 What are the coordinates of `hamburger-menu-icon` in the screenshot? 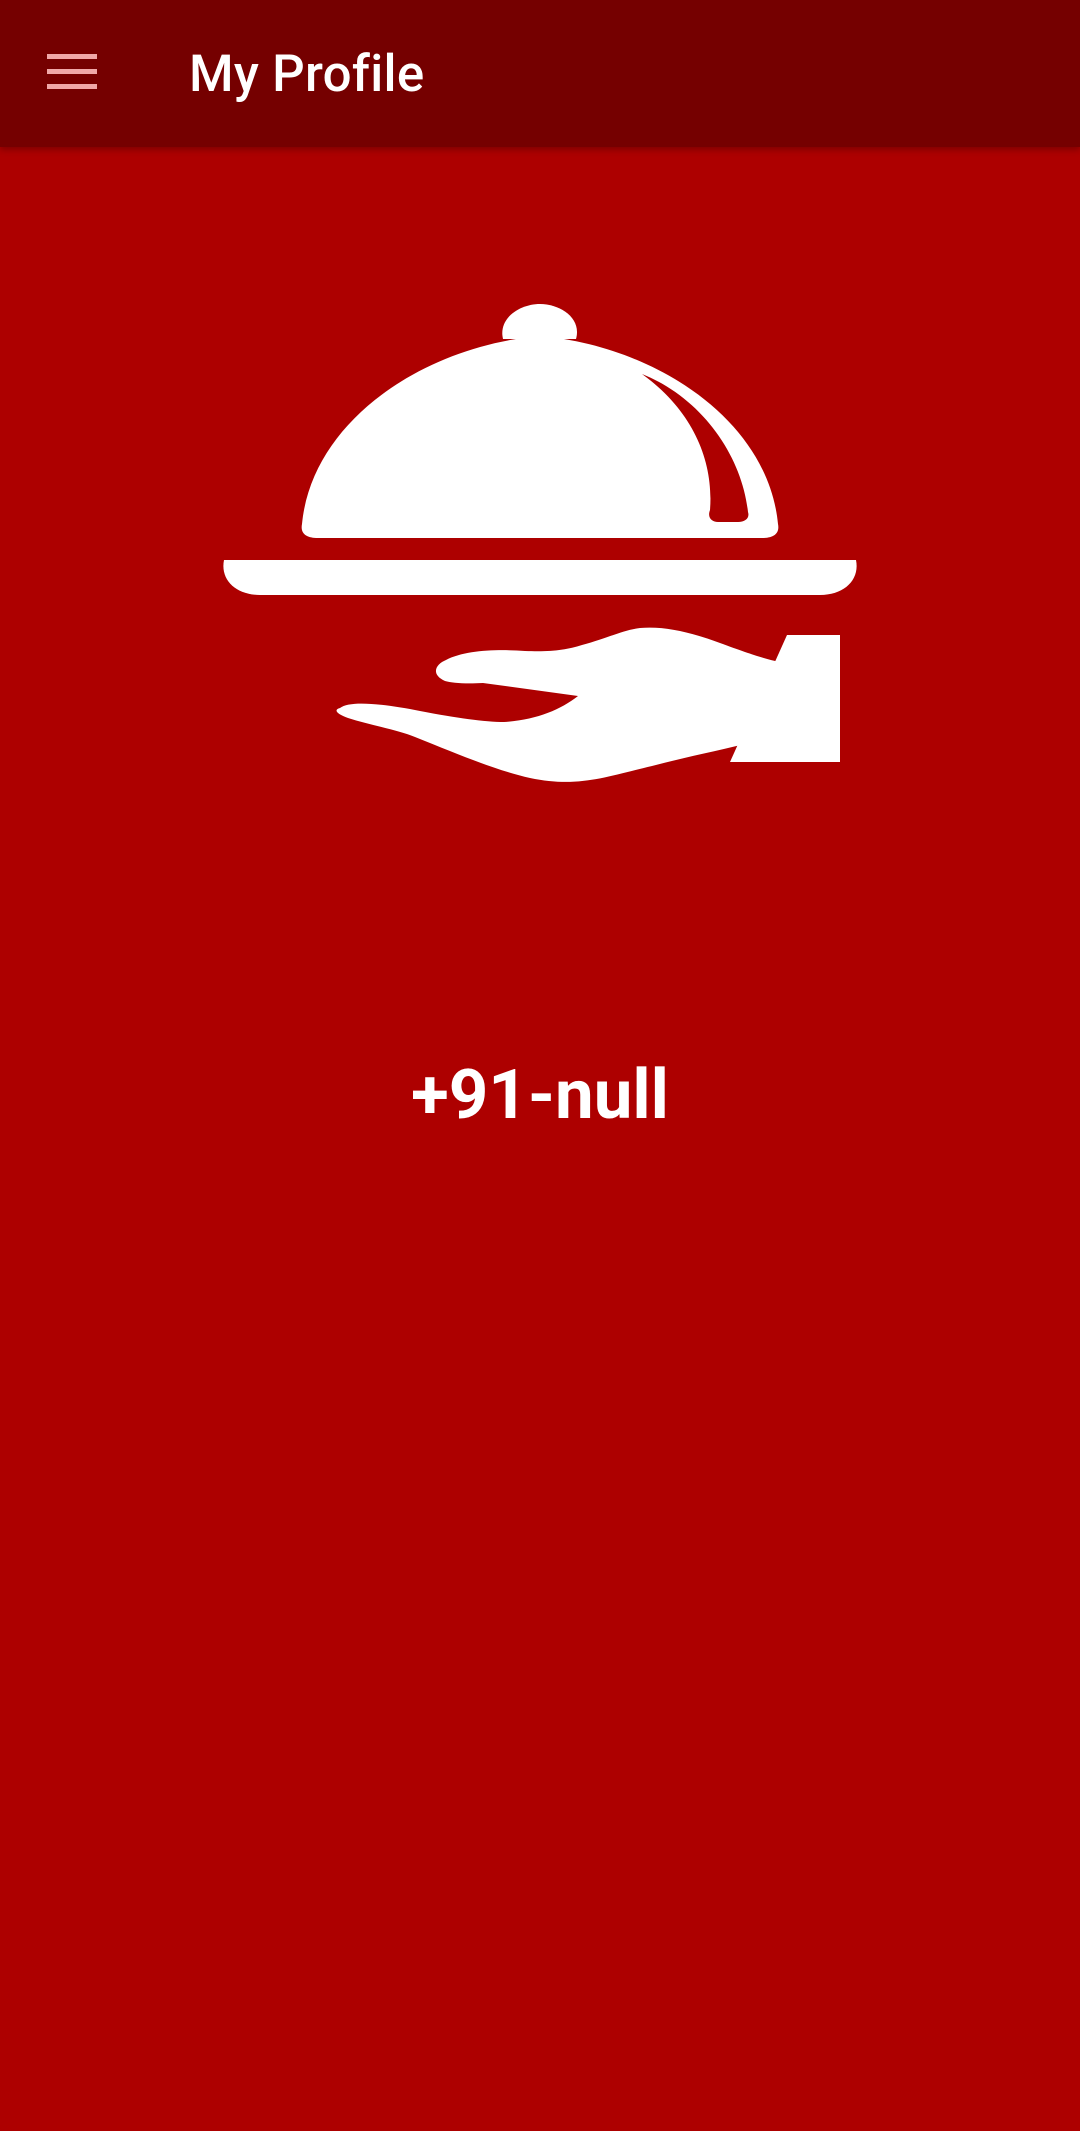 It's located at (72, 71).